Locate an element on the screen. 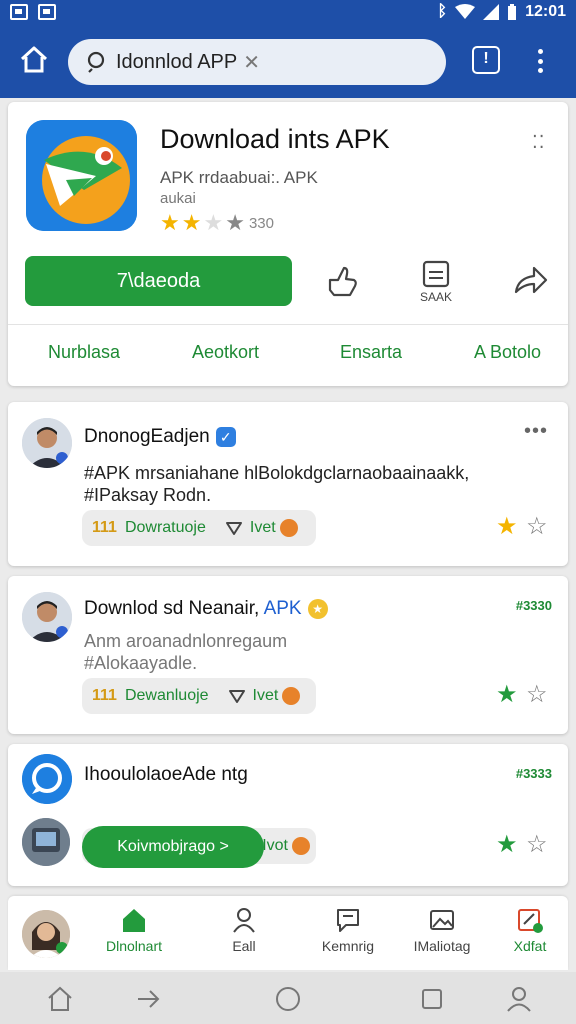 The height and width of the screenshot is (1024, 576). search-icon is located at coordinates (96, 62).